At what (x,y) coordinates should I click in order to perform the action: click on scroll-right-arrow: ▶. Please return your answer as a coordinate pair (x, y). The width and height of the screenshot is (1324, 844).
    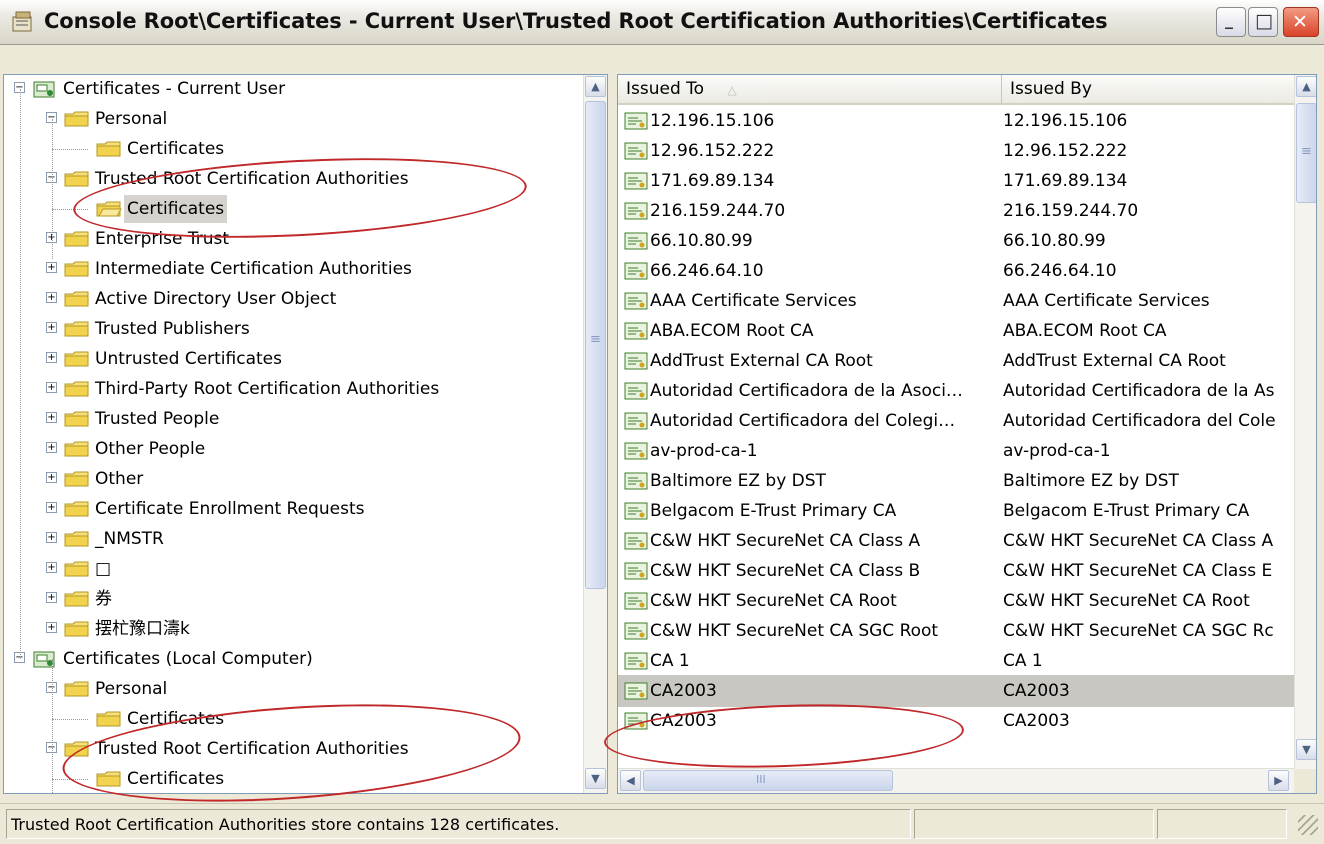
    Looking at the image, I should click on (1278, 780).